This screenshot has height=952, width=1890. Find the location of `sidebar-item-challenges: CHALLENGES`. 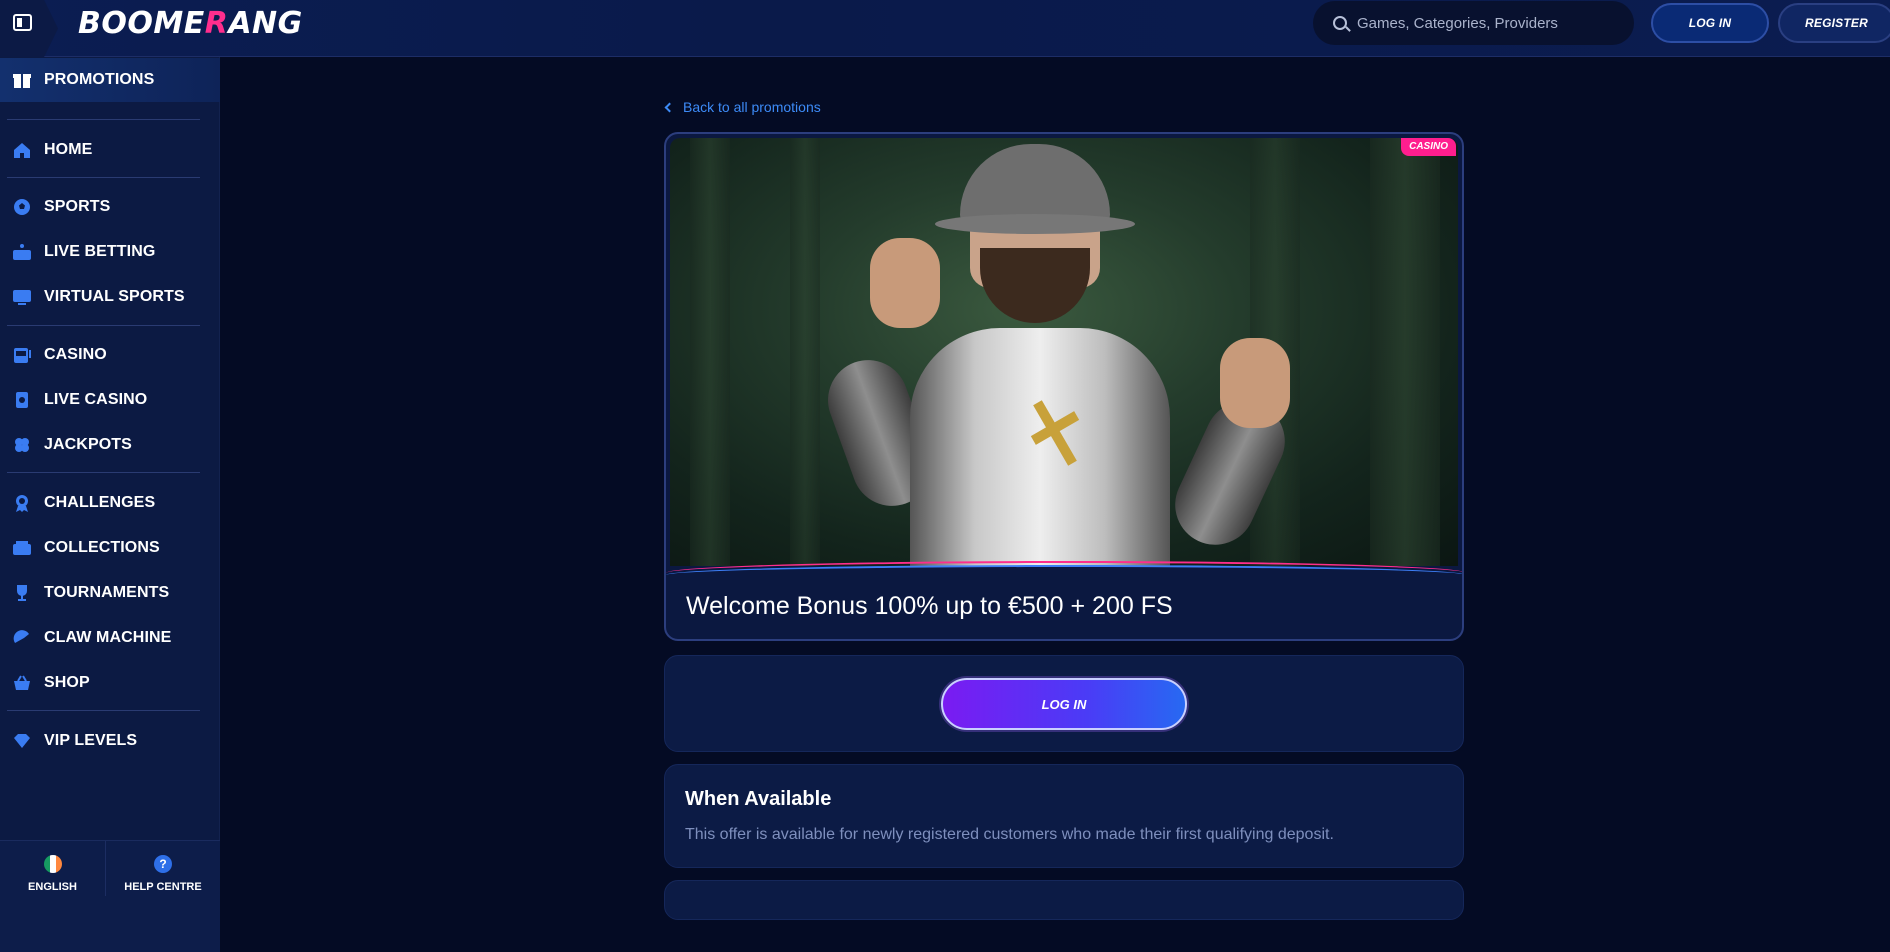

sidebar-item-challenges: CHALLENGES is located at coordinates (110, 503).